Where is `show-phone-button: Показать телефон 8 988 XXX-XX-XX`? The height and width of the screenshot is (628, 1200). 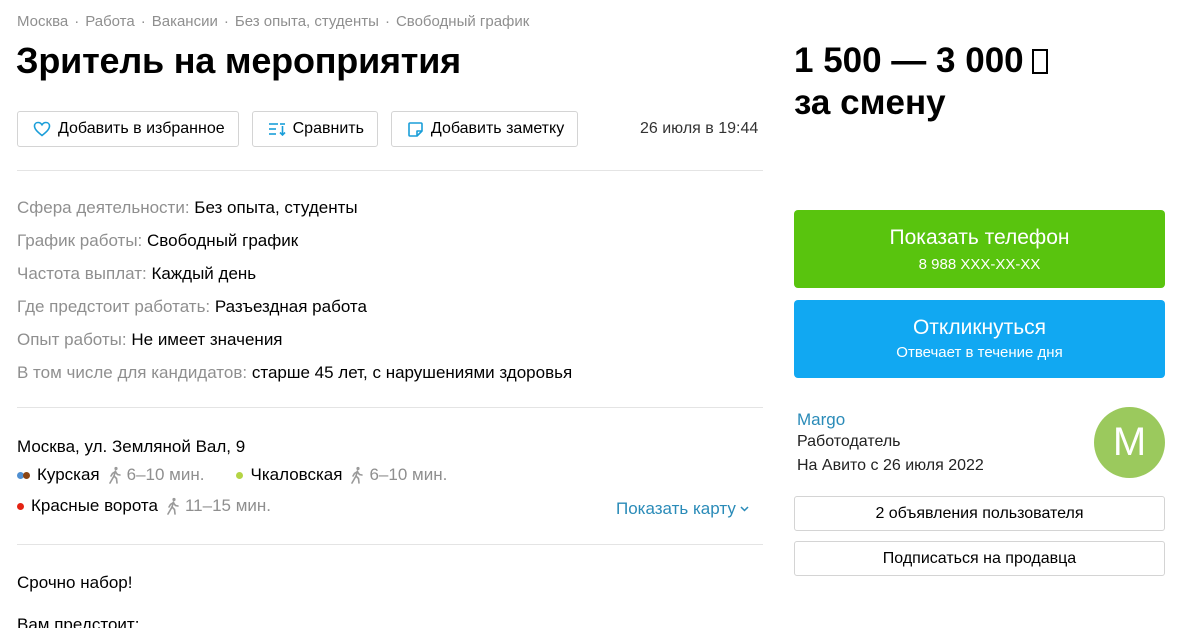
show-phone-button: Показать телефон 8 988 XXX-XX-XX is located at coordinates (979, 249).